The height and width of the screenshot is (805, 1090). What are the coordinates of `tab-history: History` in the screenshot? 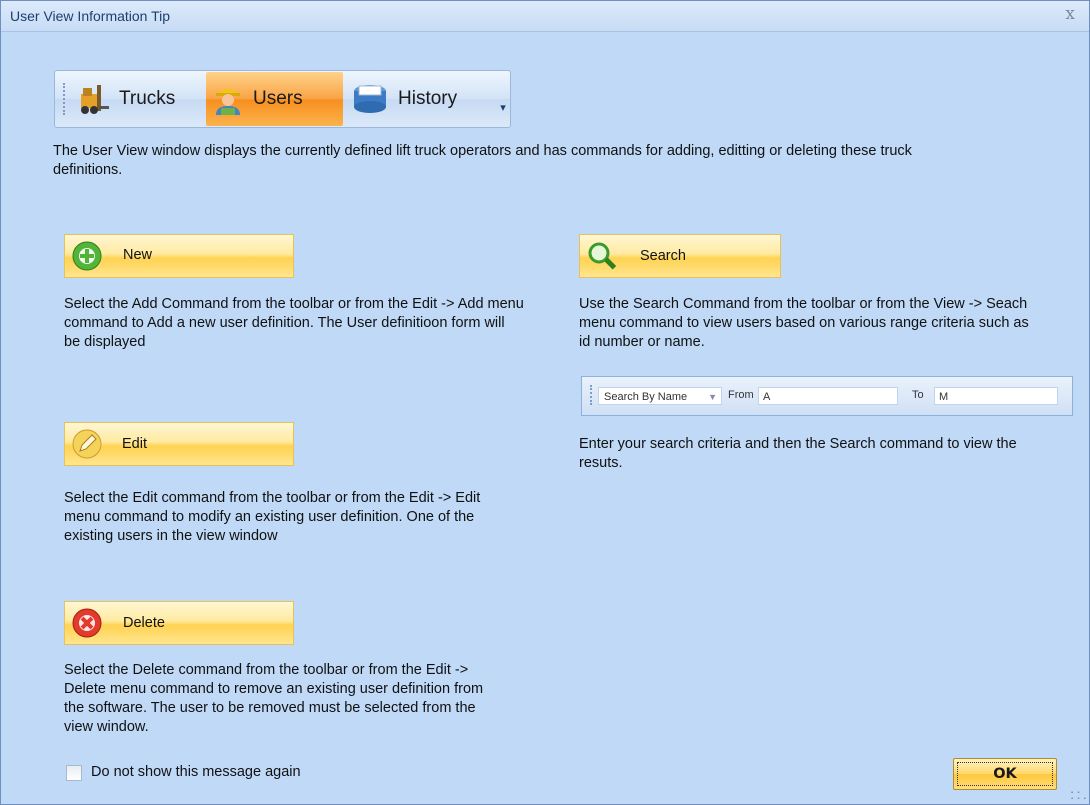 It's located at (421, 99).